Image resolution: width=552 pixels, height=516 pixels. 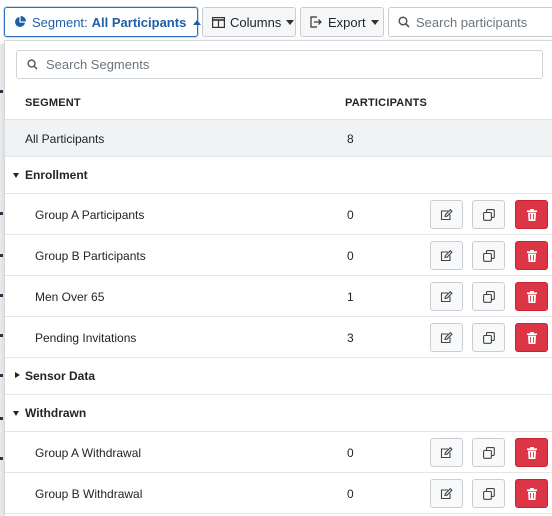 I want to click on segment-row: Group B Withdrawal 0, so click(x=278, y=493).